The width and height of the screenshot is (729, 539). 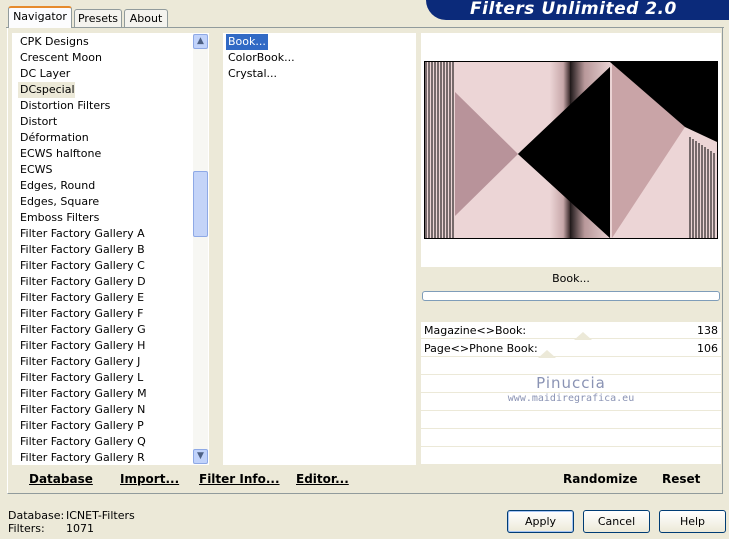 What do you see at coordinates (573, 9) in the screenshot?
I see `banner-title: Filters Unlimited 2.0` at bounding box center [573, 9].